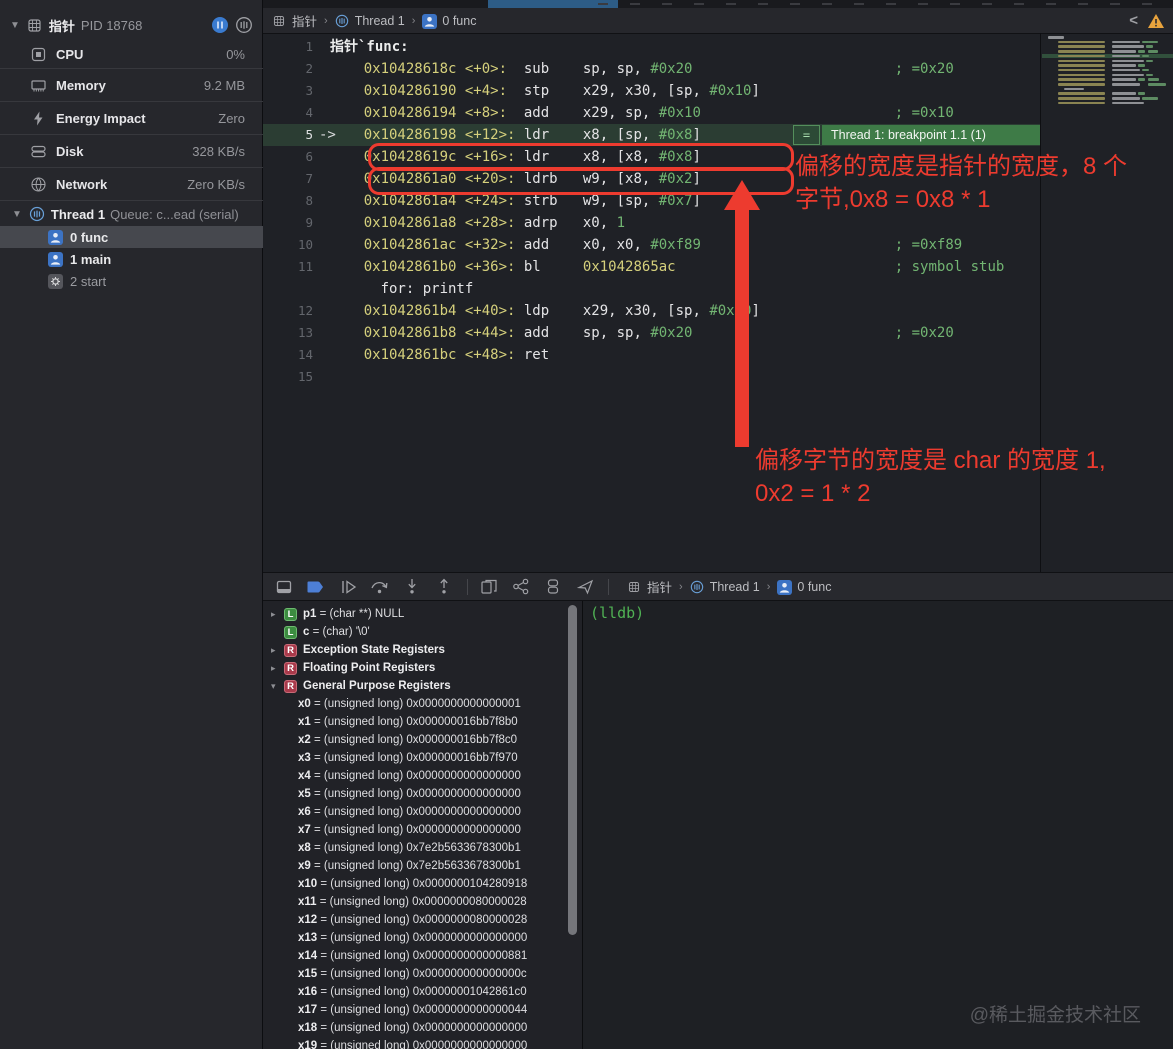  Describe the element at coordinates (288, 47) in the screenshot. I see `line-number: 1` at that location.